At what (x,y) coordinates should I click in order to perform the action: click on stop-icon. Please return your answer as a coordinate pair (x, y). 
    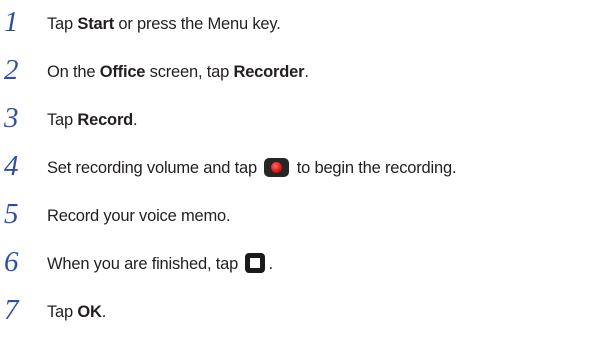
    Looking at the image, I should click on (255, 263).